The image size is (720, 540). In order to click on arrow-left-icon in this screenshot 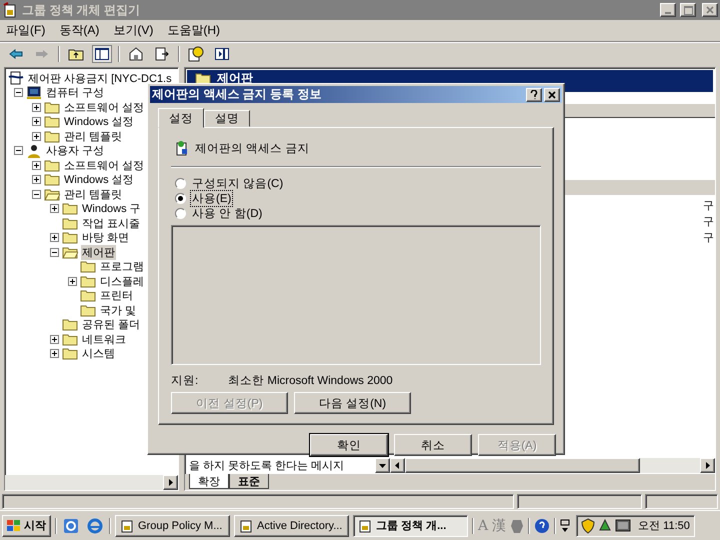, I will do `click(397, 465)`.